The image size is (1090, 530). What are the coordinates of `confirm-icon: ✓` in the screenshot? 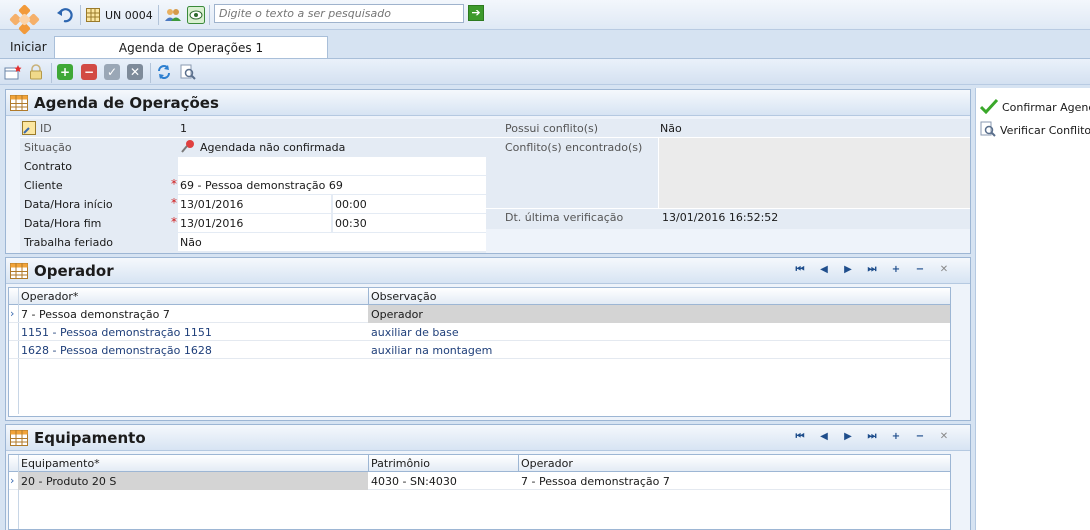 It's located at (112, 72).